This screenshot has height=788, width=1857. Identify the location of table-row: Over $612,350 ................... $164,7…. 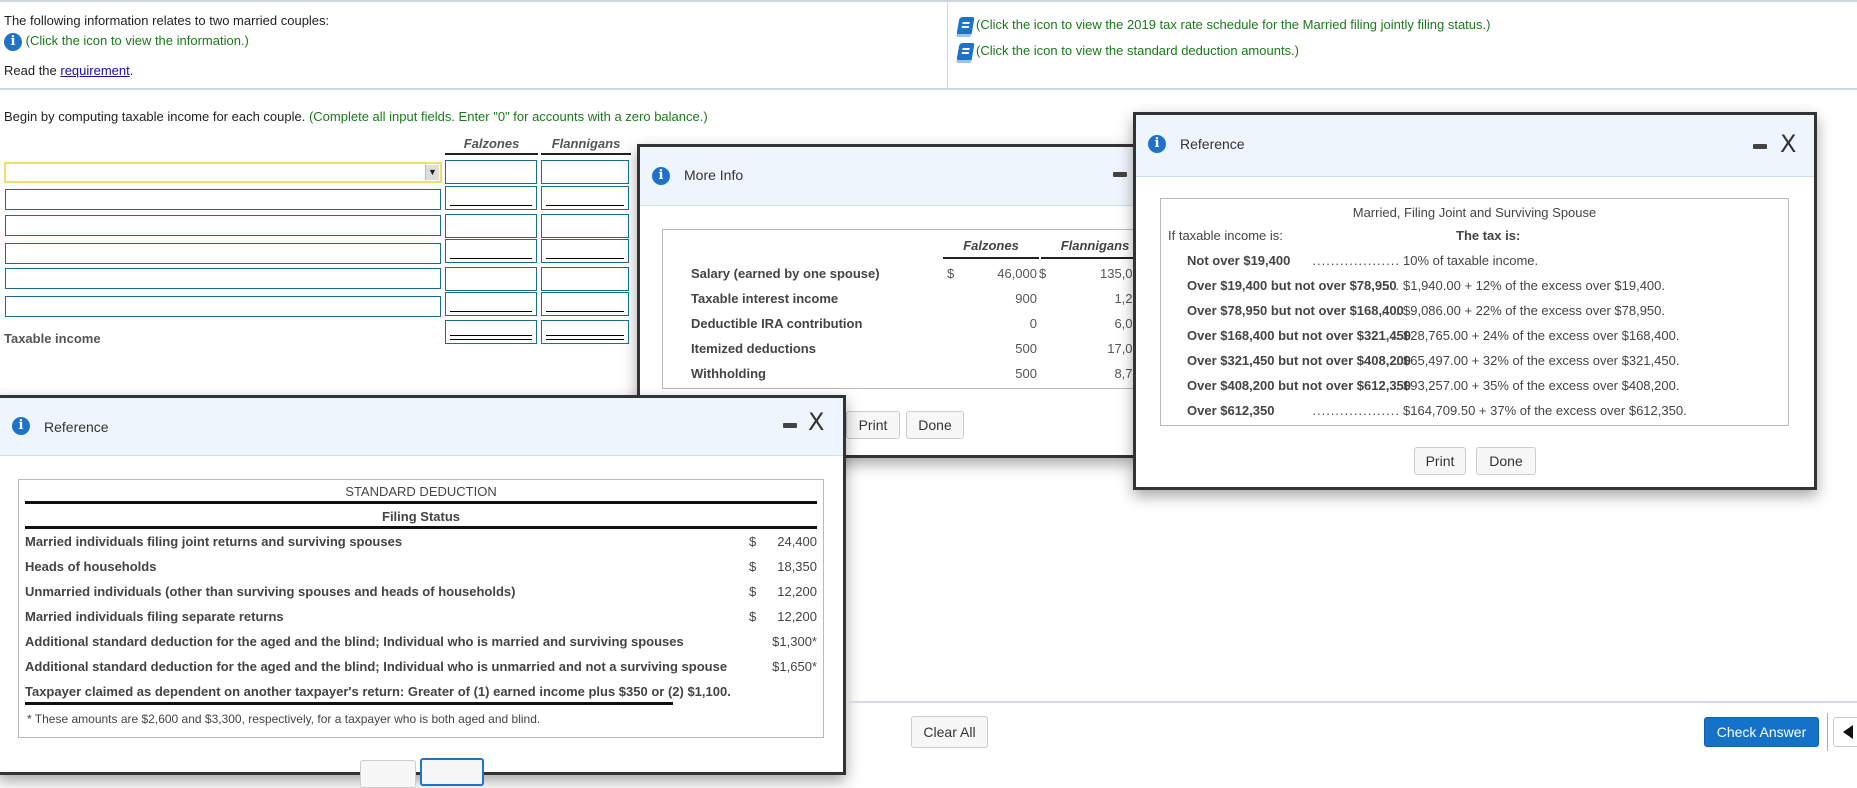
(1474, 415).